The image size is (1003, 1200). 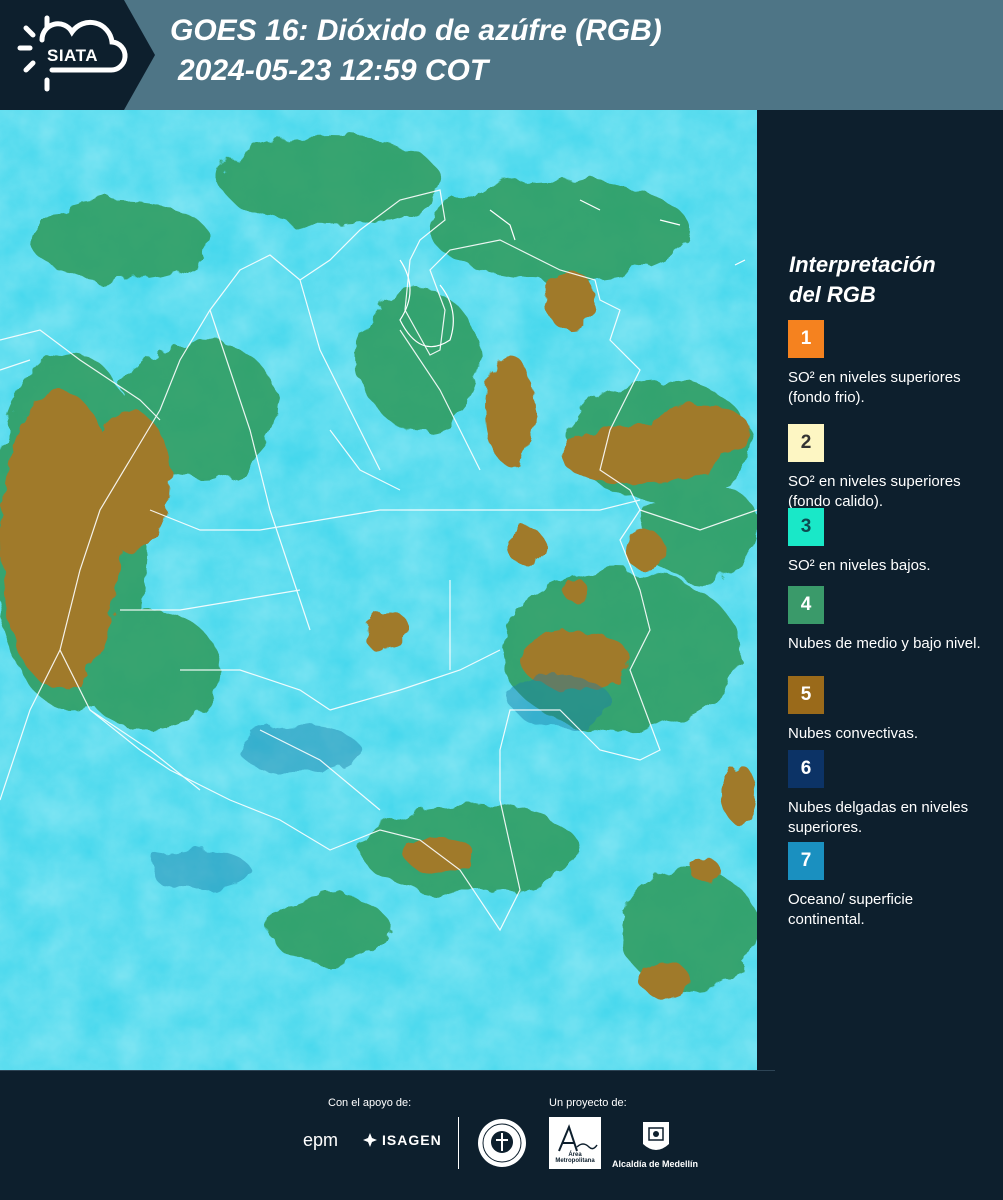 What do you see at coordinates (890, 794) in the screenshot?
I see `legend-item-6: 6 Nubes delgadas en niveles superiores.` at bounding box center [890, 794].